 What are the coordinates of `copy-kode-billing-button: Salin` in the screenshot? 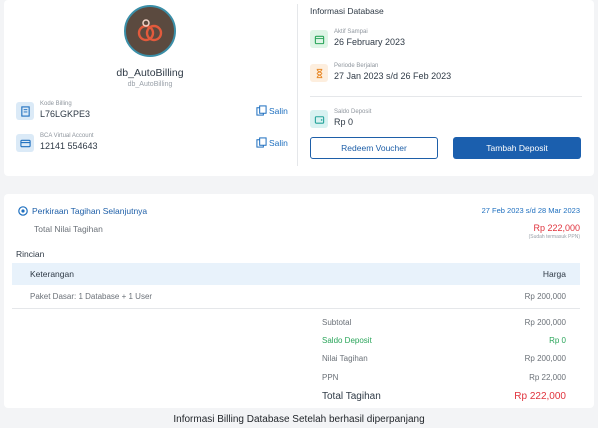 It's located at (272, 110).